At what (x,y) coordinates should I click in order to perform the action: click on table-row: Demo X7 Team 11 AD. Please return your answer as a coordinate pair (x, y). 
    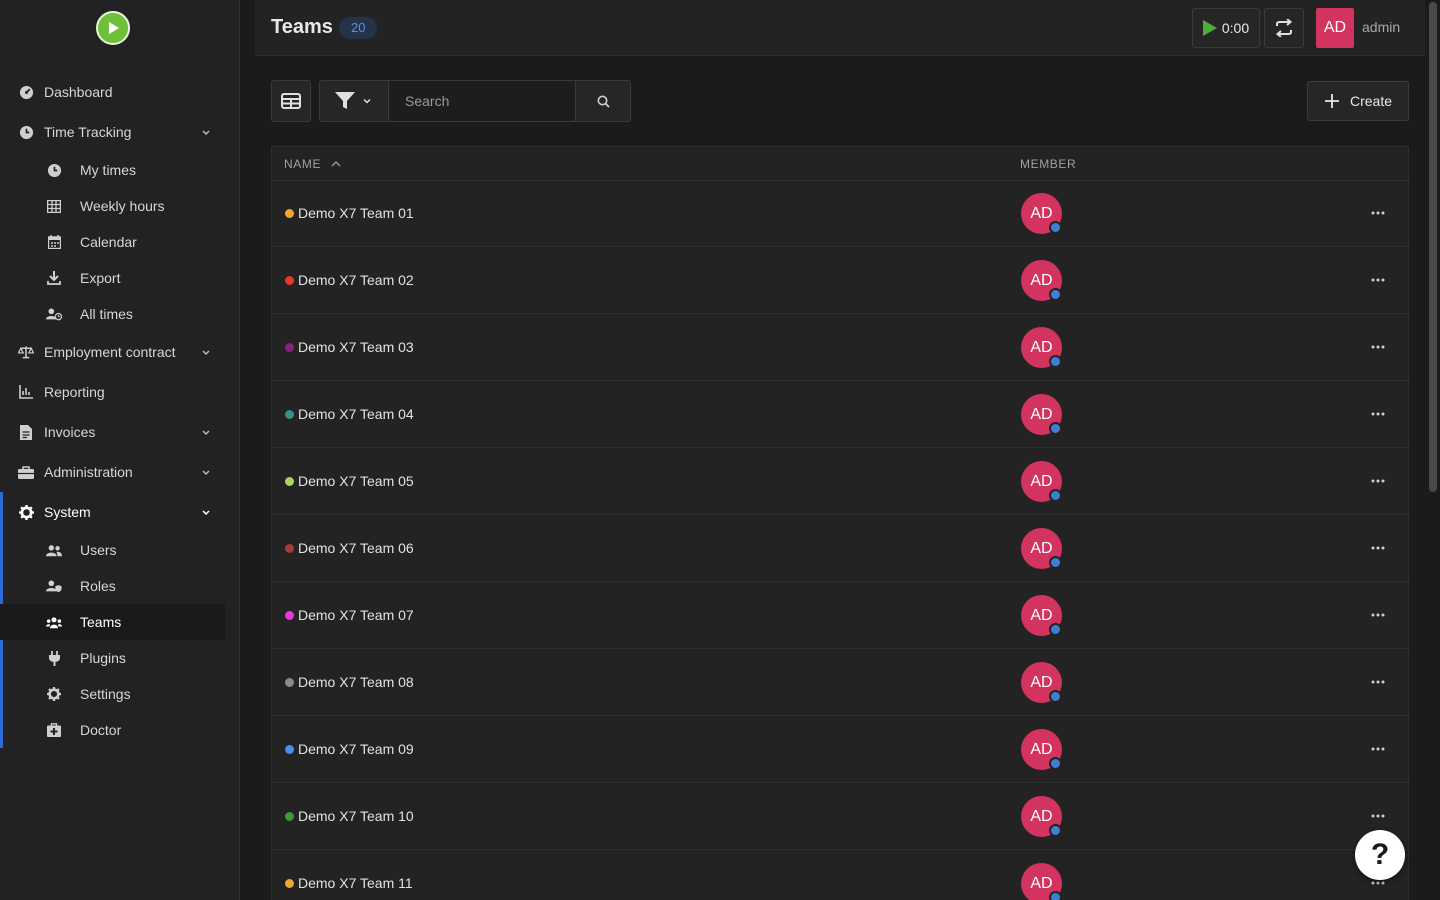
    Looking at the image, I should click on (841, 875).